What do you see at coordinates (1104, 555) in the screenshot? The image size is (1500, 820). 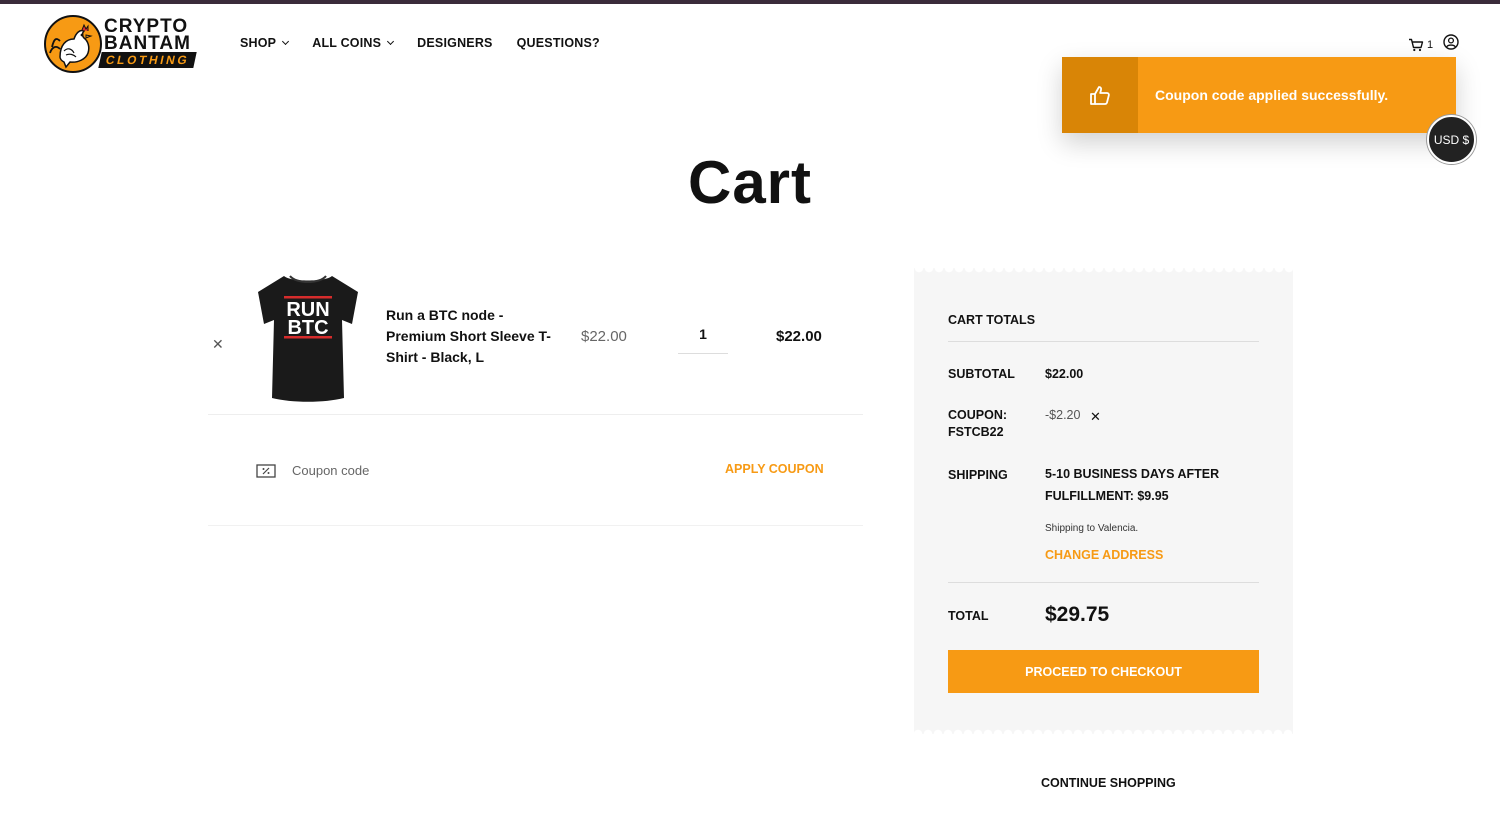 I see `change-address-link: CHANGE ADDRESS` at bounding box center [1104, 555].